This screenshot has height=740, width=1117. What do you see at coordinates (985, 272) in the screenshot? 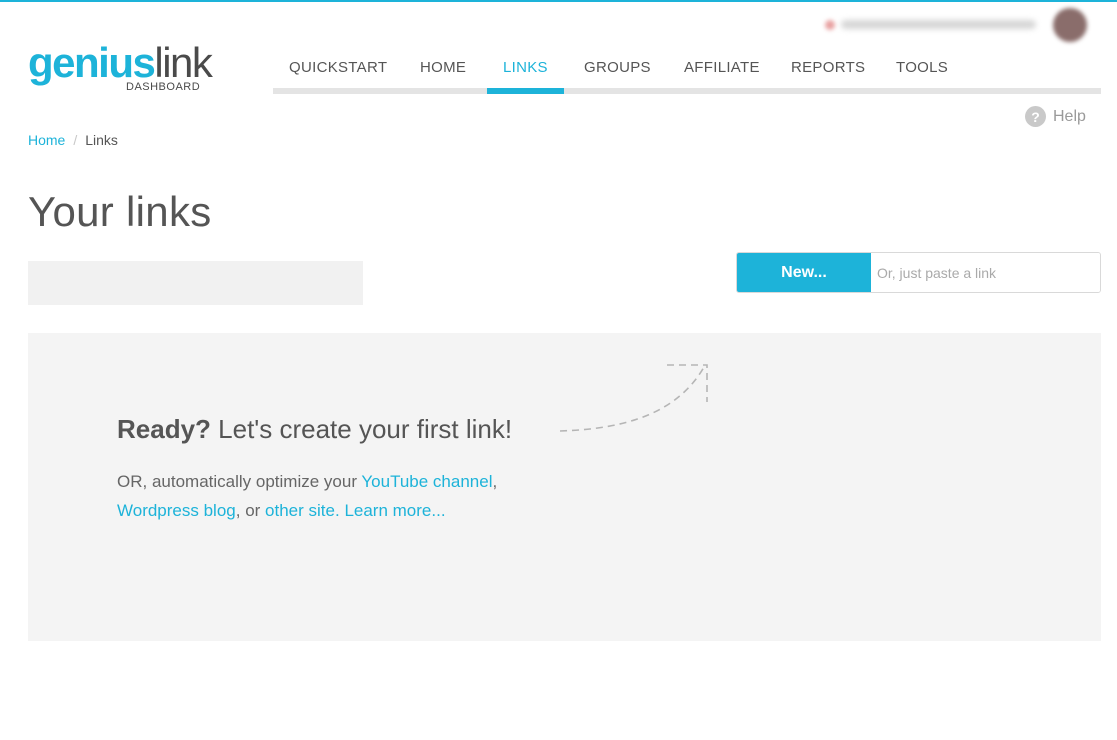
I see `paste-link-input` at bounding box center [985, 272].